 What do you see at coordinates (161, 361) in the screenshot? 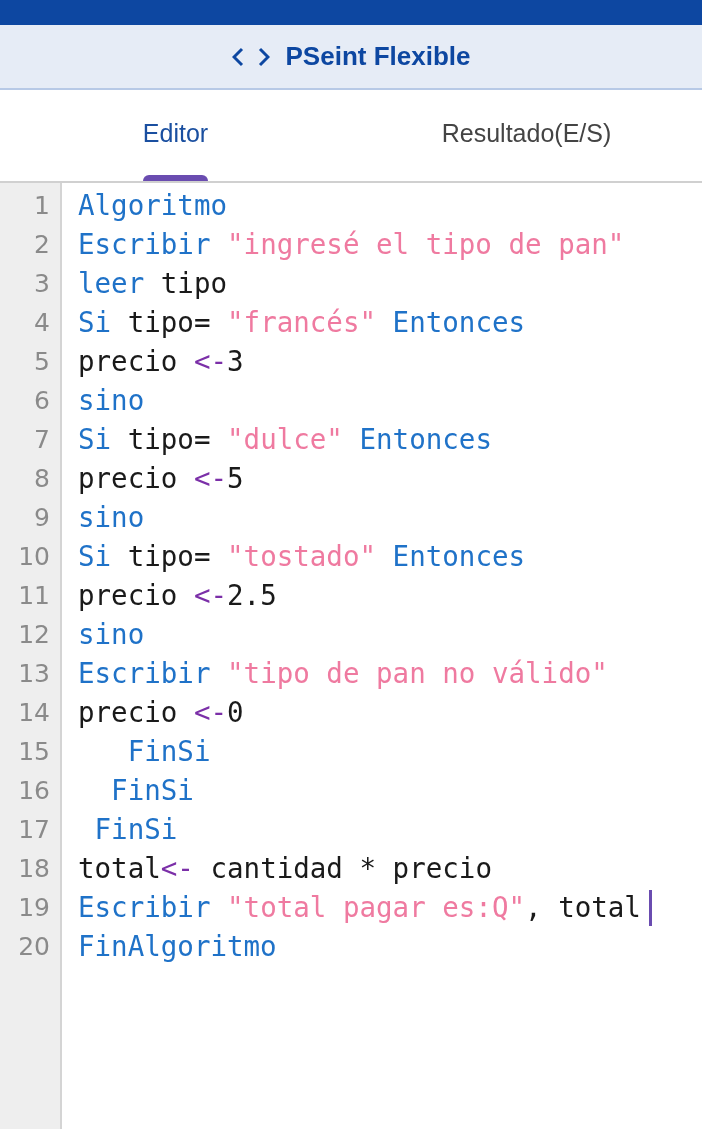
I see `code-line: precio <-3` at bounding box center [161, 361].